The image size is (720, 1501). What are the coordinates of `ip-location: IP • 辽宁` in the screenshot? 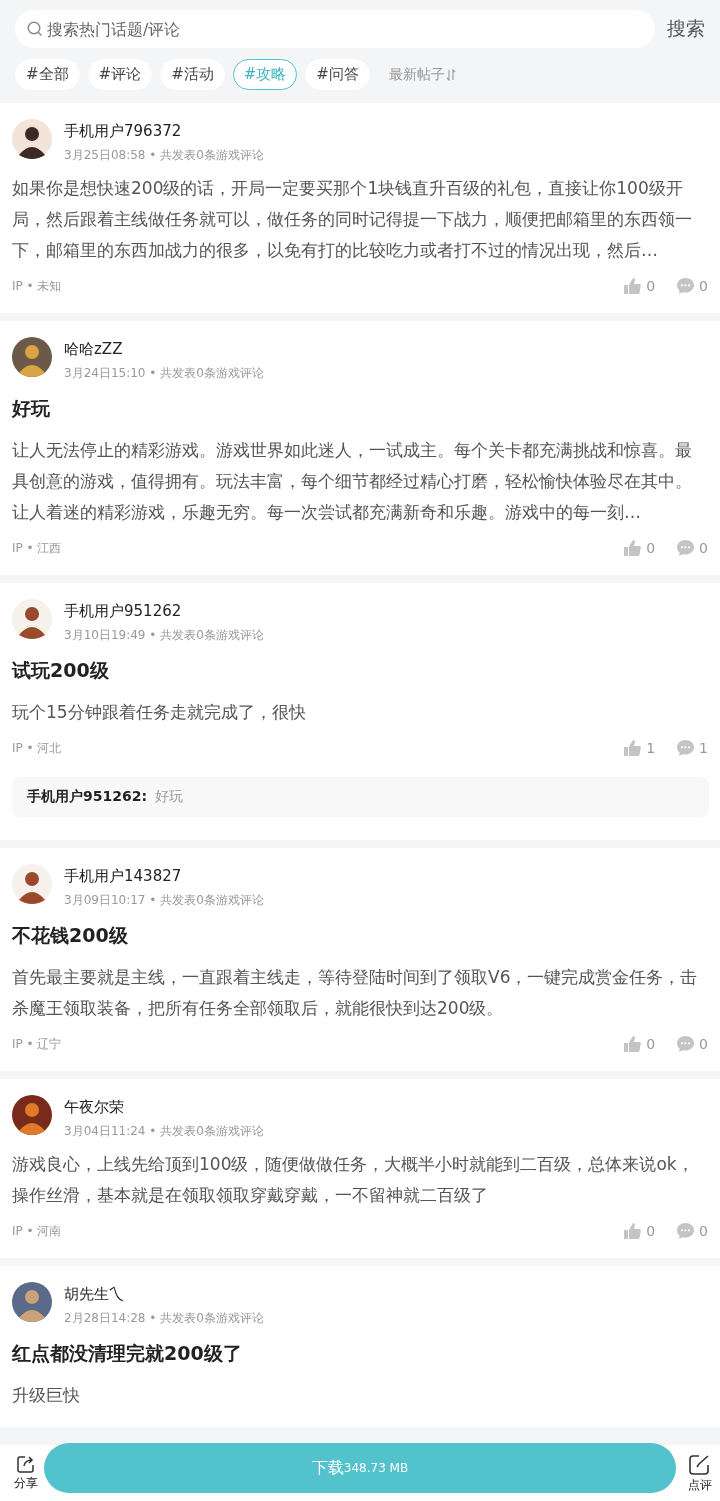 It's located at (37, 1044).